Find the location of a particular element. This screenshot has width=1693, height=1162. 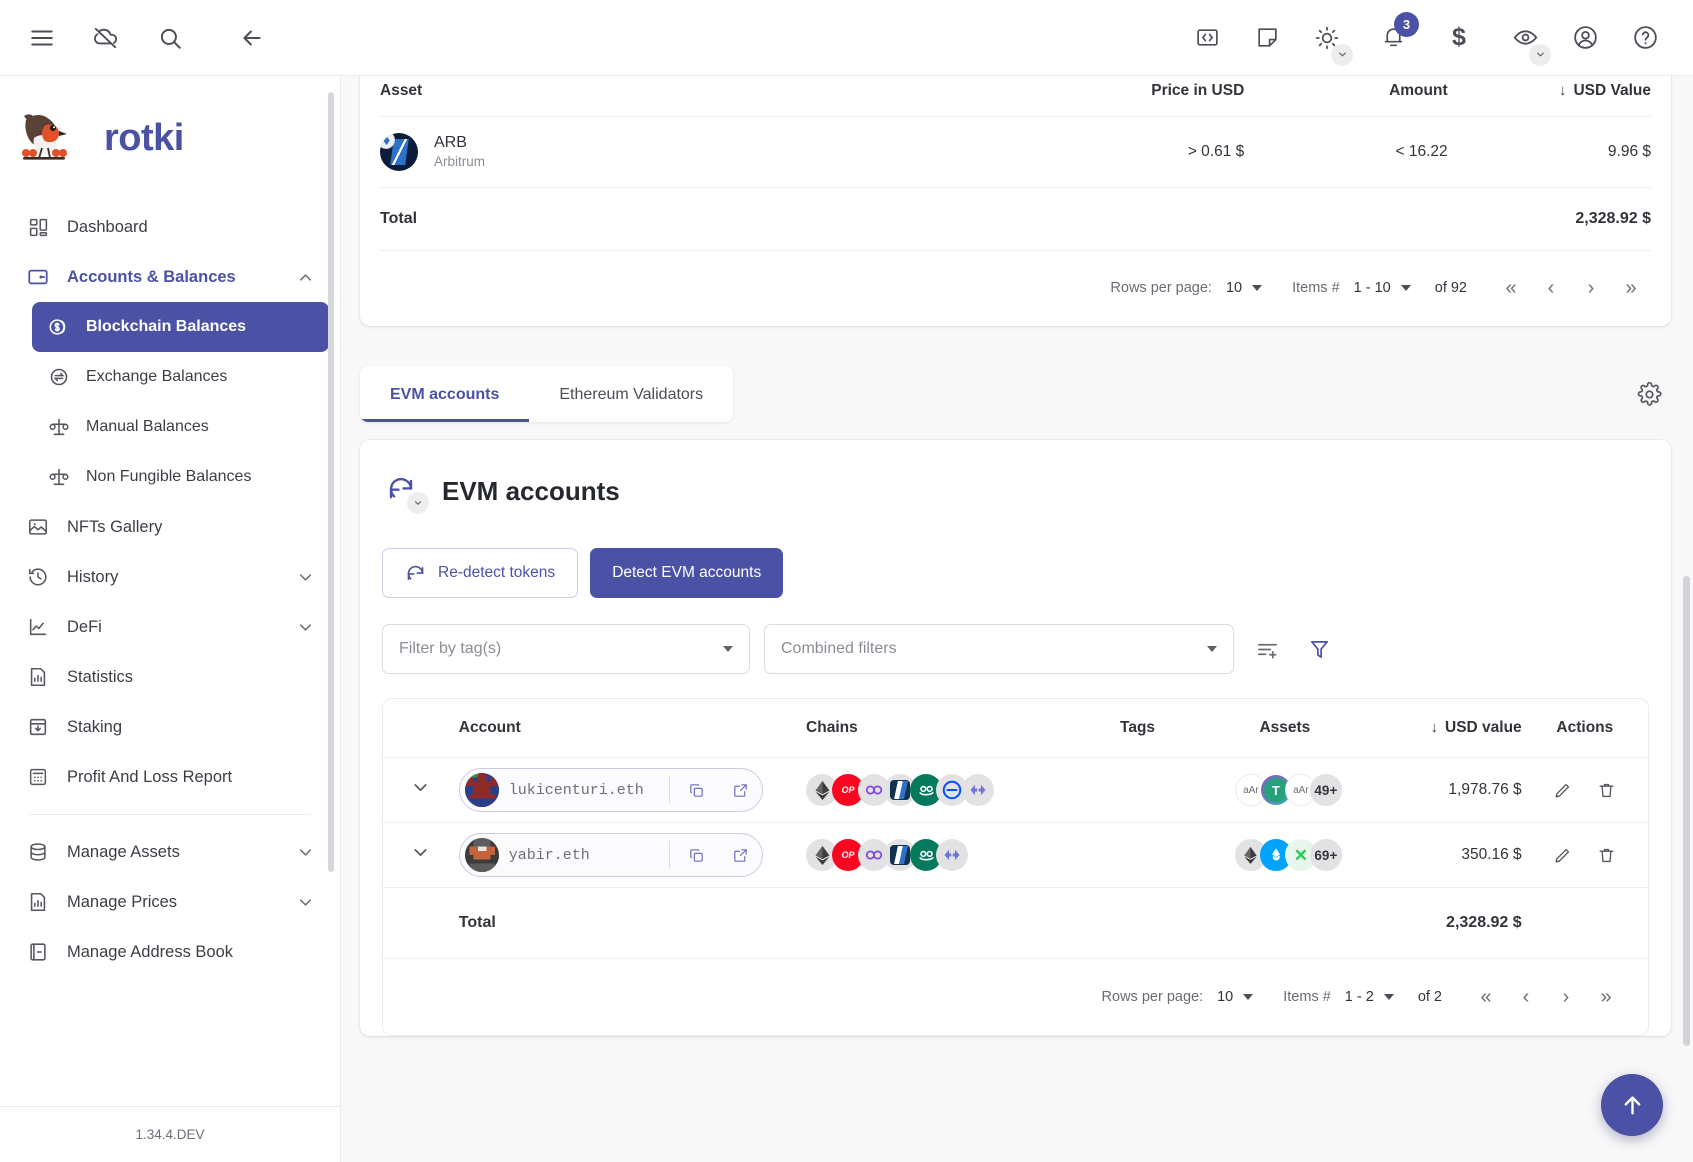

notifications-bell-icon: 3 is located at coordinates (1396, 34).